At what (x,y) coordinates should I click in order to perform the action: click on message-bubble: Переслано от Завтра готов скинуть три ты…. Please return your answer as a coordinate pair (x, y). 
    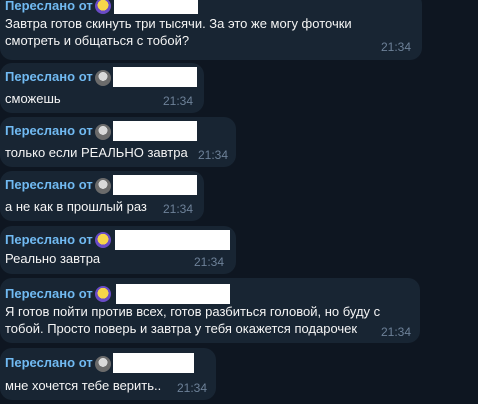
    Looking at the image, I should click on (211, 30).